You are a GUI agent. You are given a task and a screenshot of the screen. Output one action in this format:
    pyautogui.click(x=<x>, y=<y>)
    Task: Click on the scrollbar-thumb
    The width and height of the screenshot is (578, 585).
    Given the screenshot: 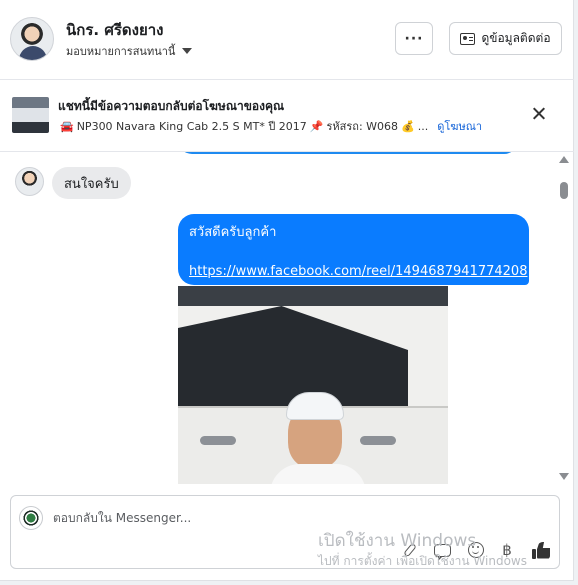 What is the action you would take?
    pyautogui.click(x=564, y=190)
    